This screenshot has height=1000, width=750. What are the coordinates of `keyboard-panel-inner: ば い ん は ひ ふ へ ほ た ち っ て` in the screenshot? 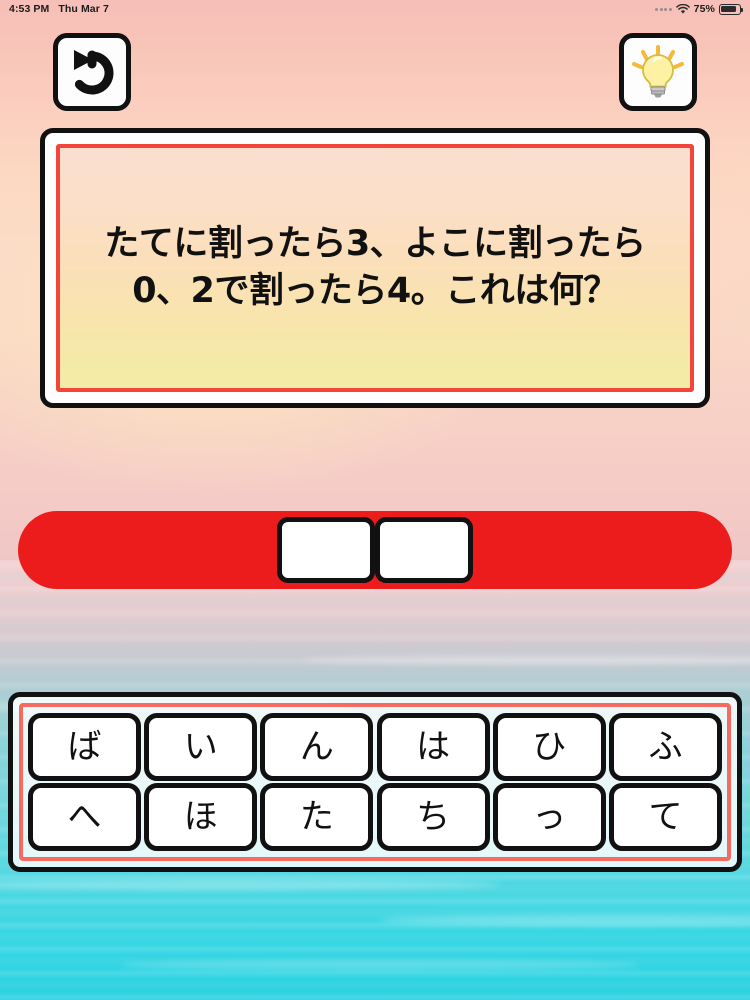 It's located at (375, 782).